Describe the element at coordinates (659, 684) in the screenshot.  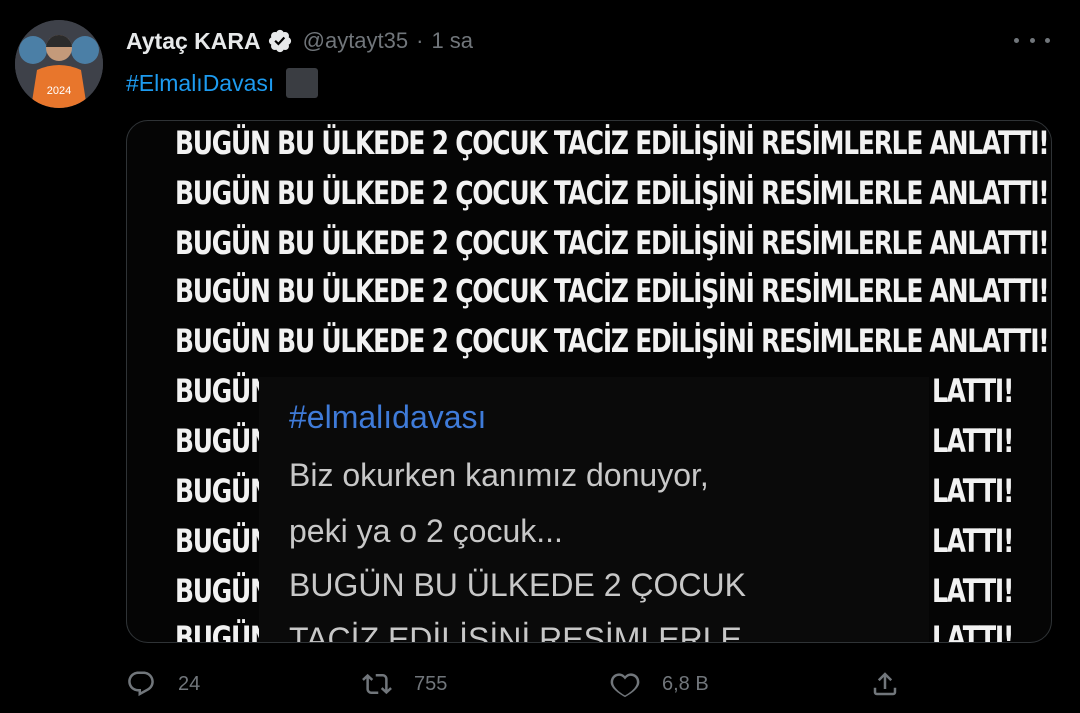
I see `like-button: 6,8 B` at that location.